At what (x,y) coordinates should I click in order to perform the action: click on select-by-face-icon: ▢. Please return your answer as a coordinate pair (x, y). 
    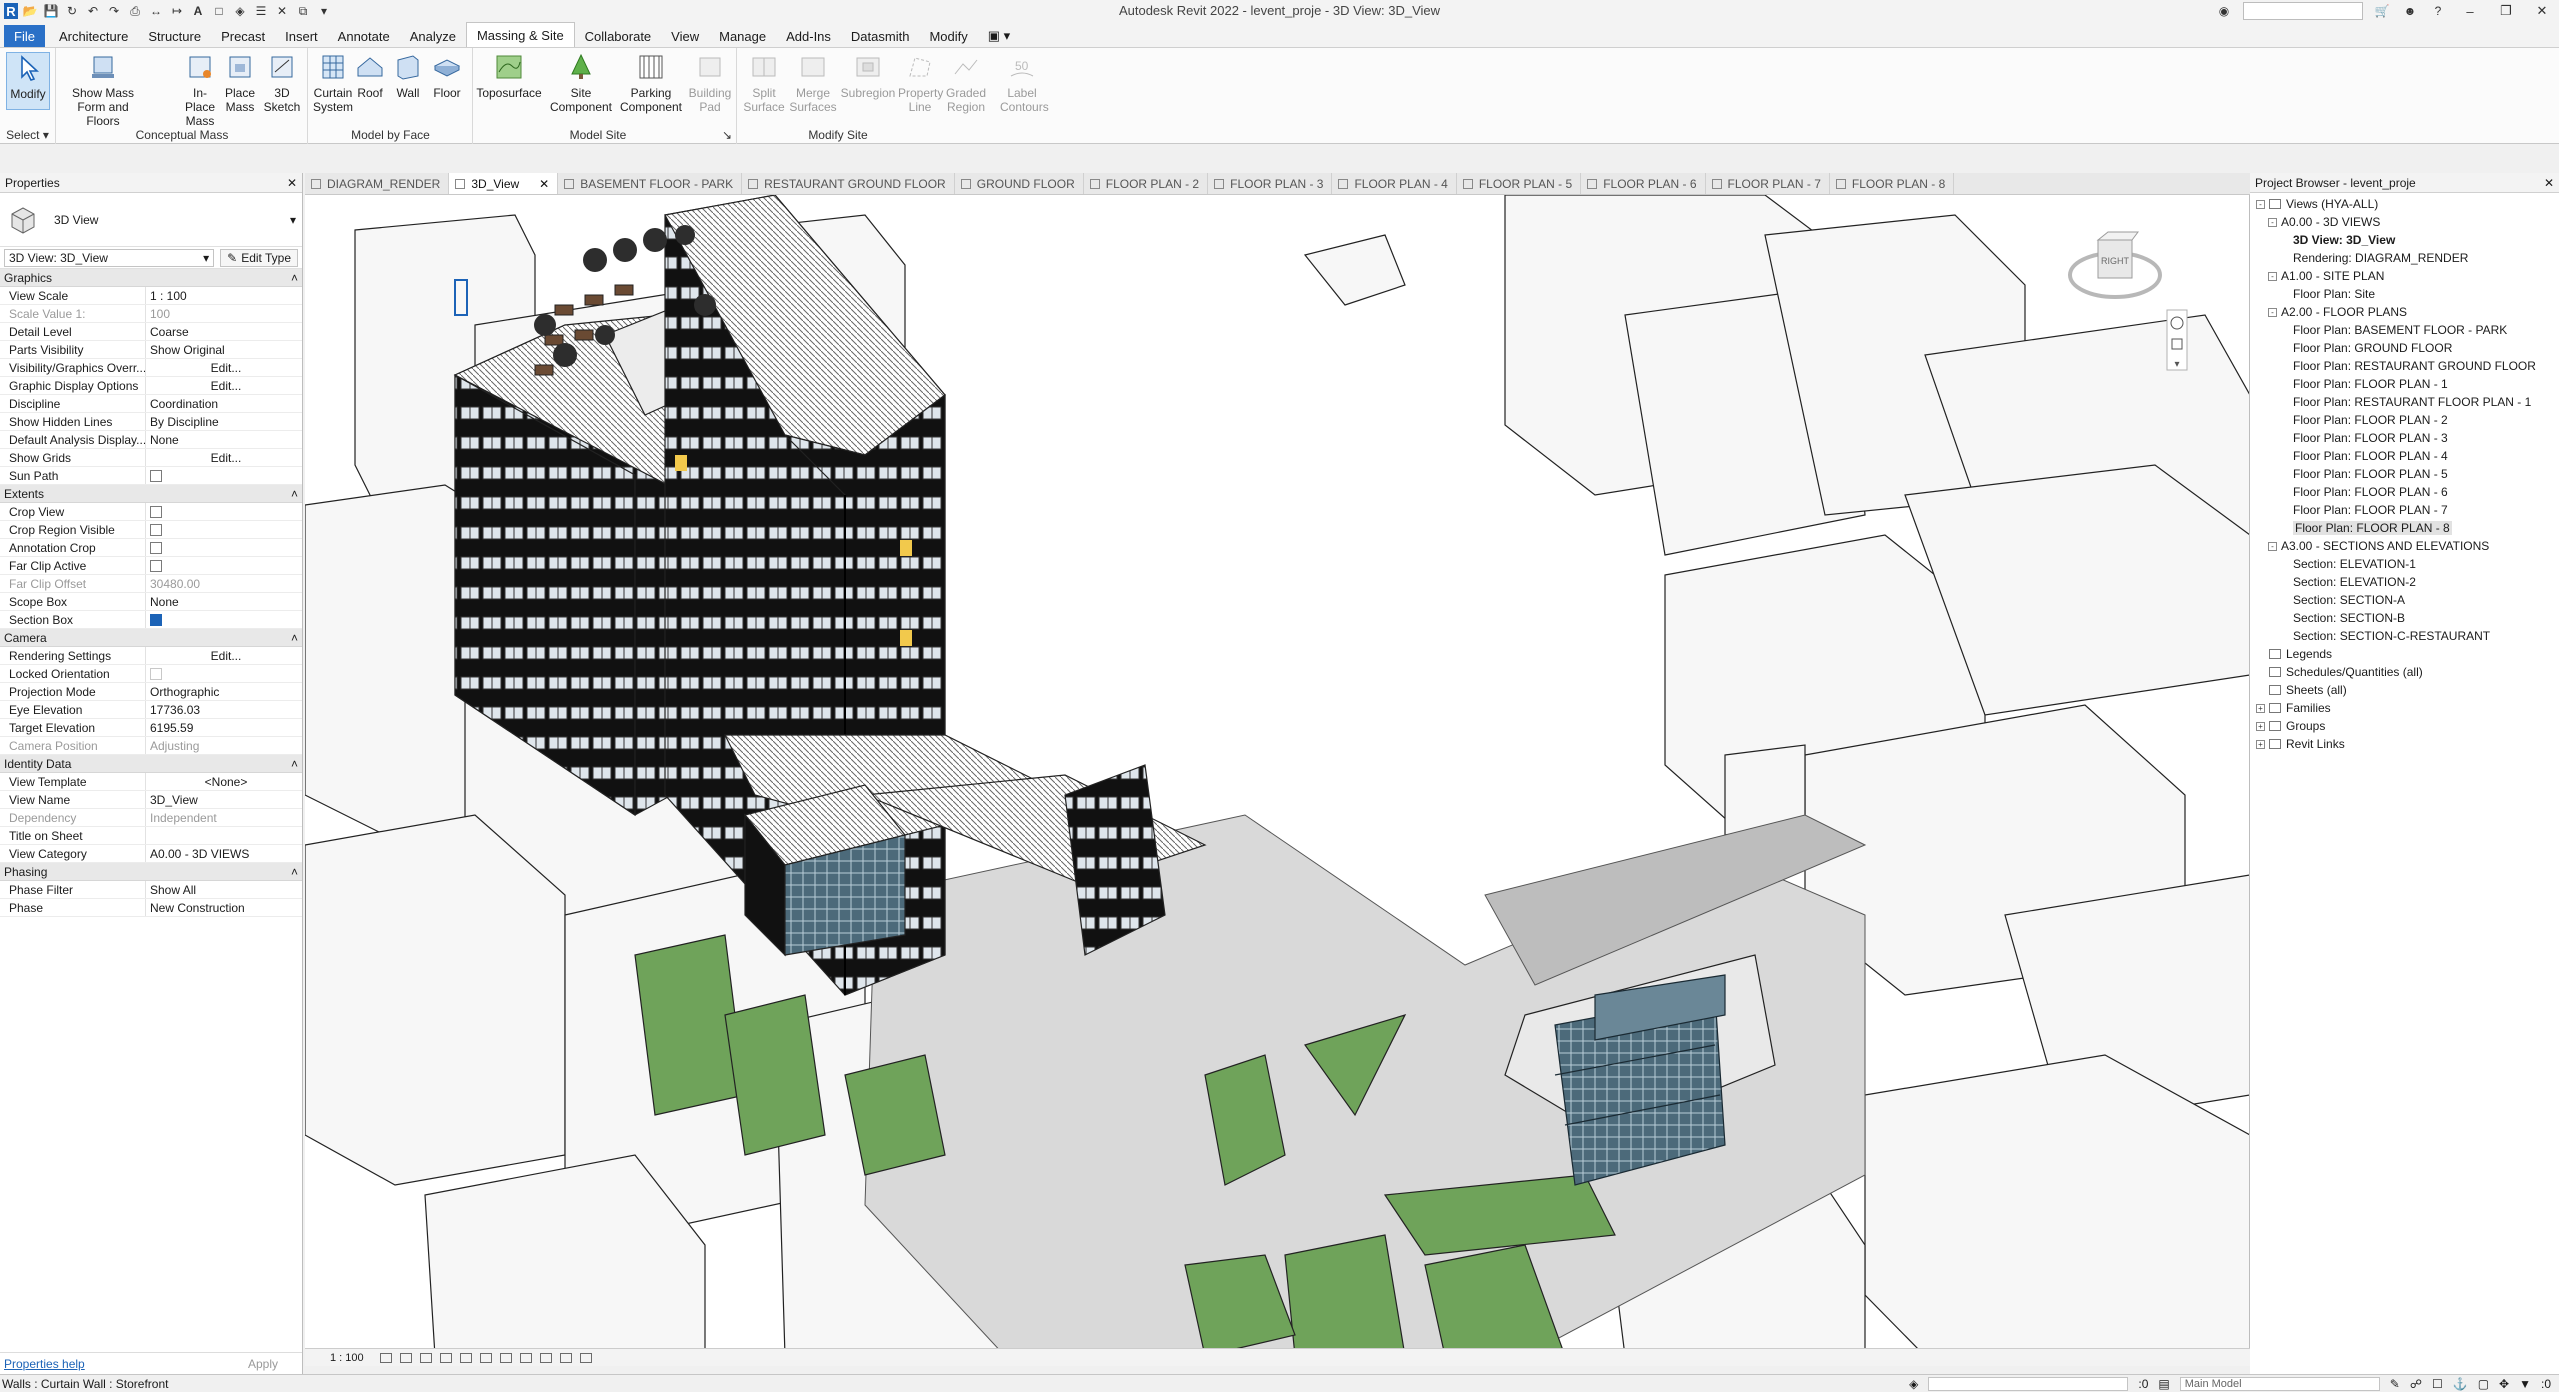
    Looking at the image, I should click on (2483, 1384).